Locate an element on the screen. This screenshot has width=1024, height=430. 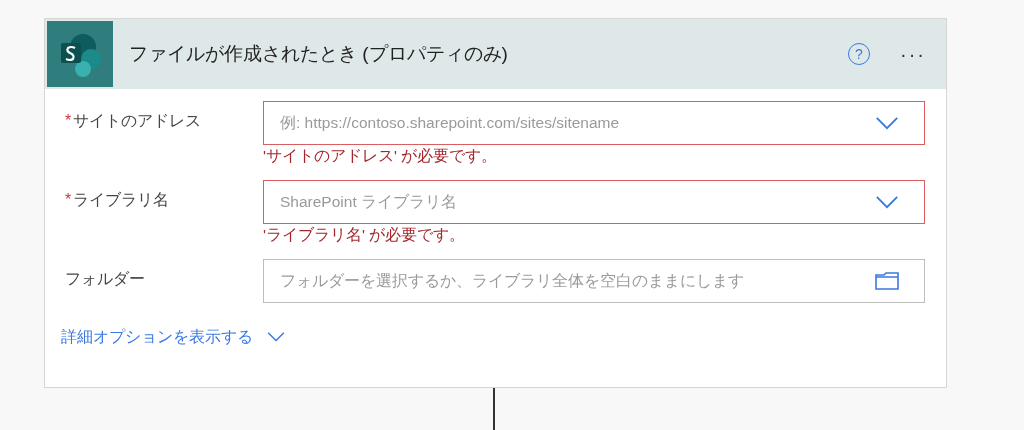
dropdown-field: 例: https://contoso.sharepoint.com/sites/sitename is located at coordinates (594, 123).